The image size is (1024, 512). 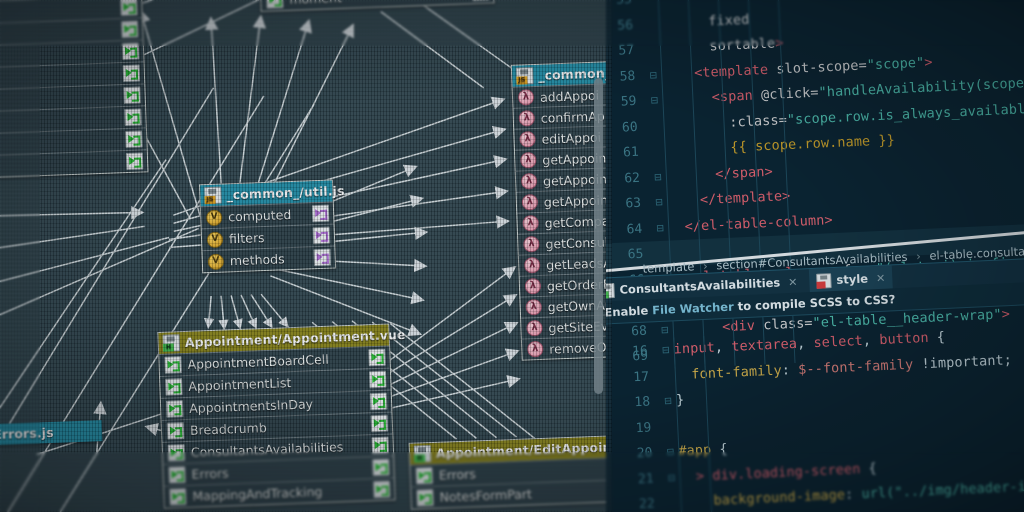 I want to click on line-number: 63, so click(x=633, y=203).